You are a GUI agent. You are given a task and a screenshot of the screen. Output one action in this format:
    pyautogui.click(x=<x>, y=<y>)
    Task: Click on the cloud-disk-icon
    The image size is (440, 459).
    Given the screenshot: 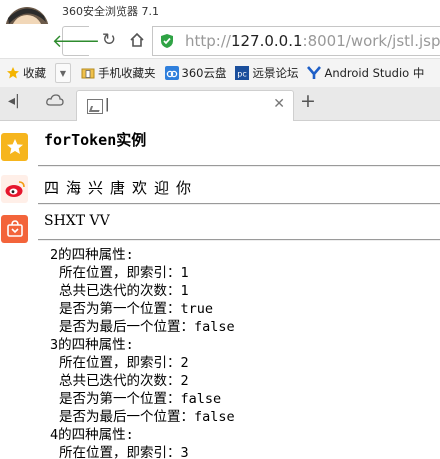 What is the action you would take?
    pyautogui.click(x=171, y=73)
    